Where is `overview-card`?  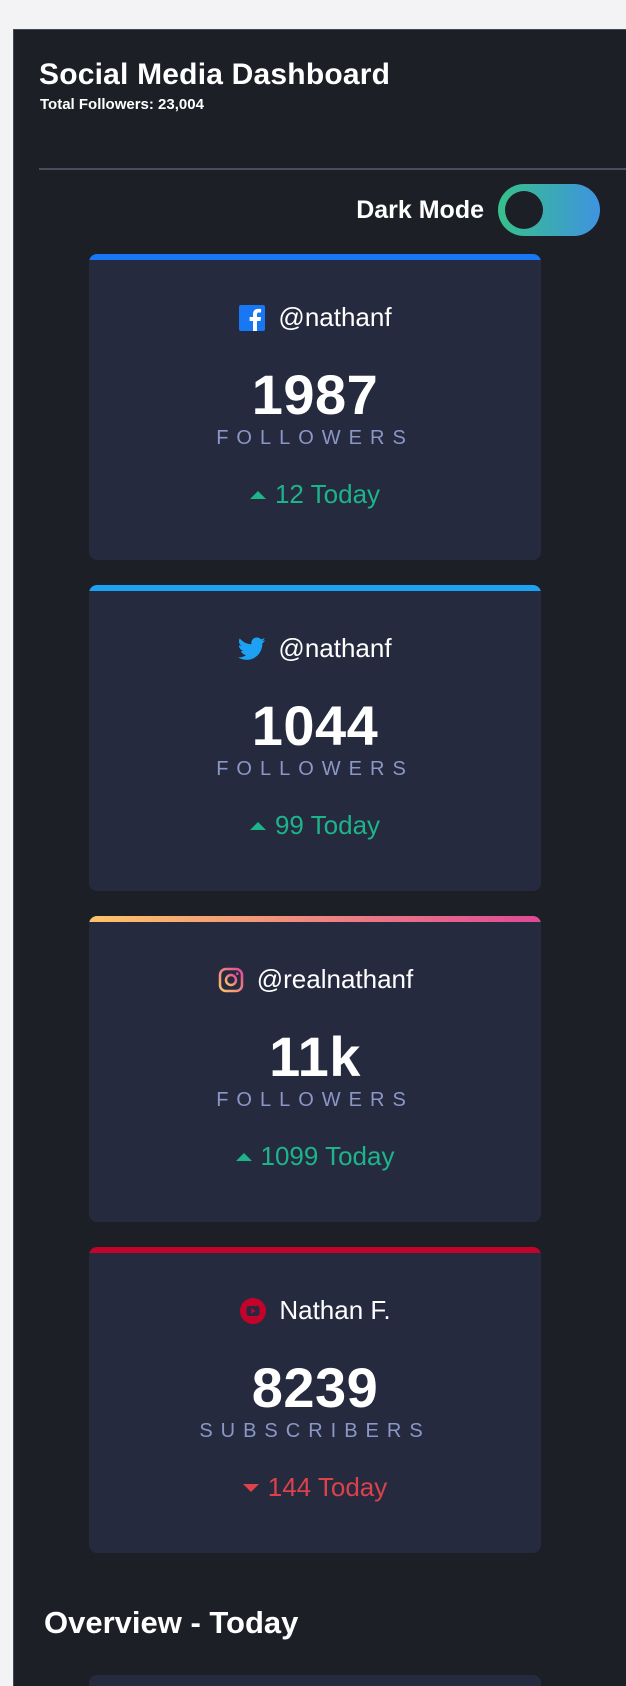 overview-card is located at coordinates (315, 1680).